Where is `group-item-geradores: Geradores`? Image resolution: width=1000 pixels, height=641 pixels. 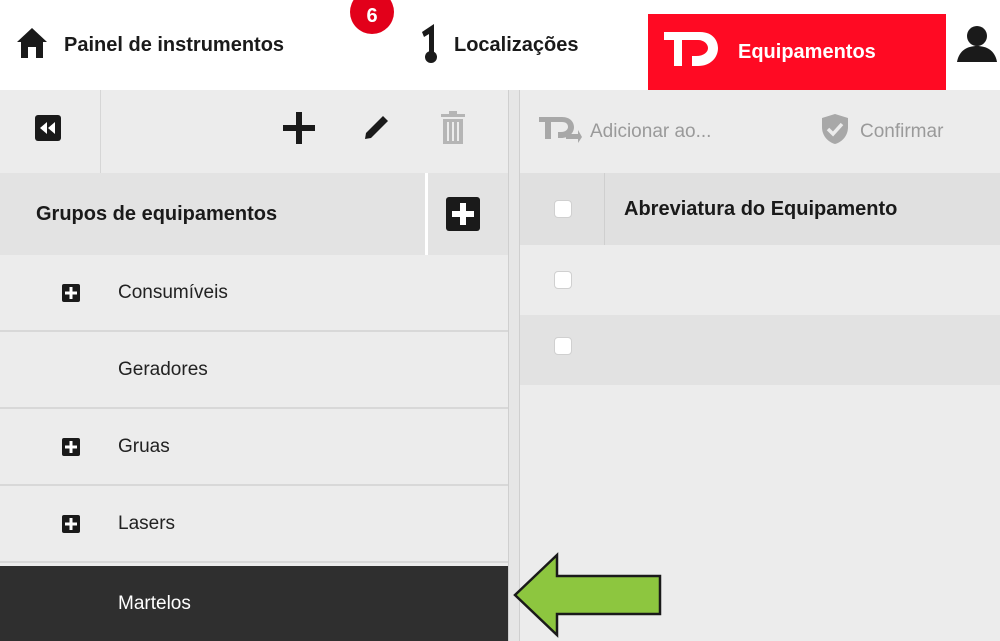
group-item-geradores: Geradores is located at coordinates (254, 370).